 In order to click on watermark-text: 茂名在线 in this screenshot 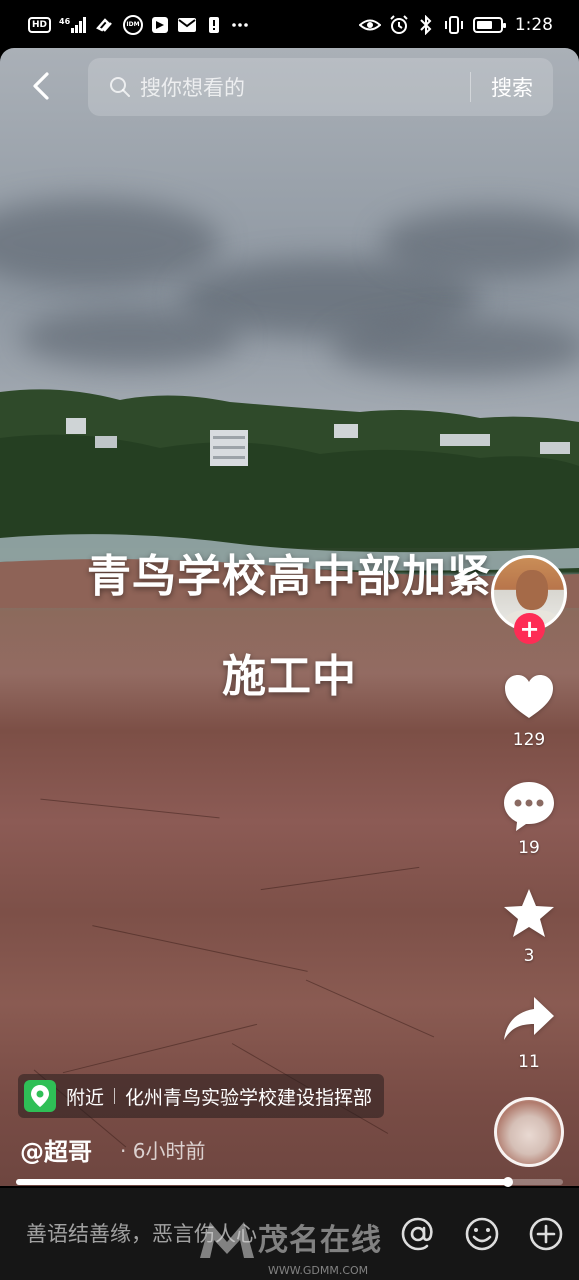, I will do `click(320, 1240)`.